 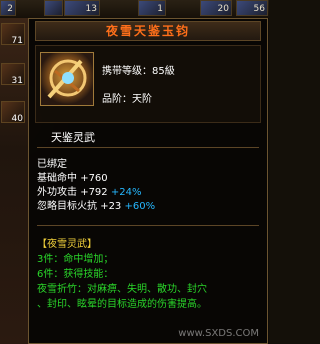 What do you see at coordinates (122, 289) in the screenshot?
I see `set-skill-line-1: 夜雪折竹：对麻痹、失明、散功、封穴` at bounding box center [122, 289].